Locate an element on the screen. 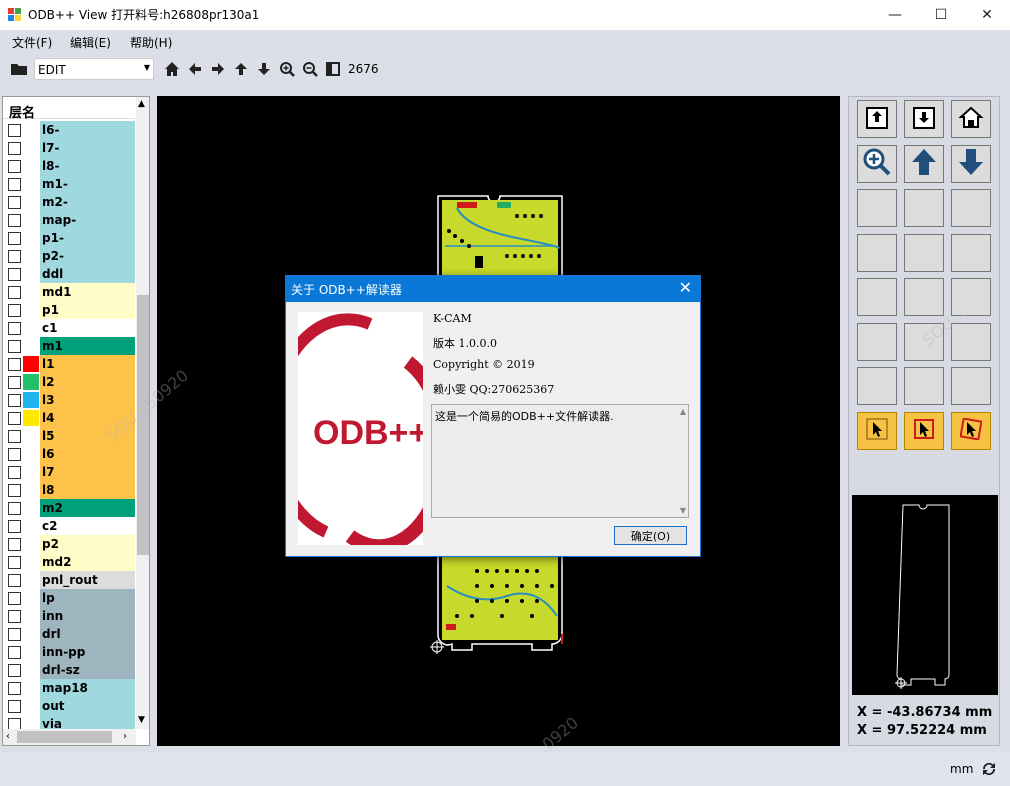 This screenshot has width=1010, height=786. layer-row: l3 is located at coordinates (69, 400).